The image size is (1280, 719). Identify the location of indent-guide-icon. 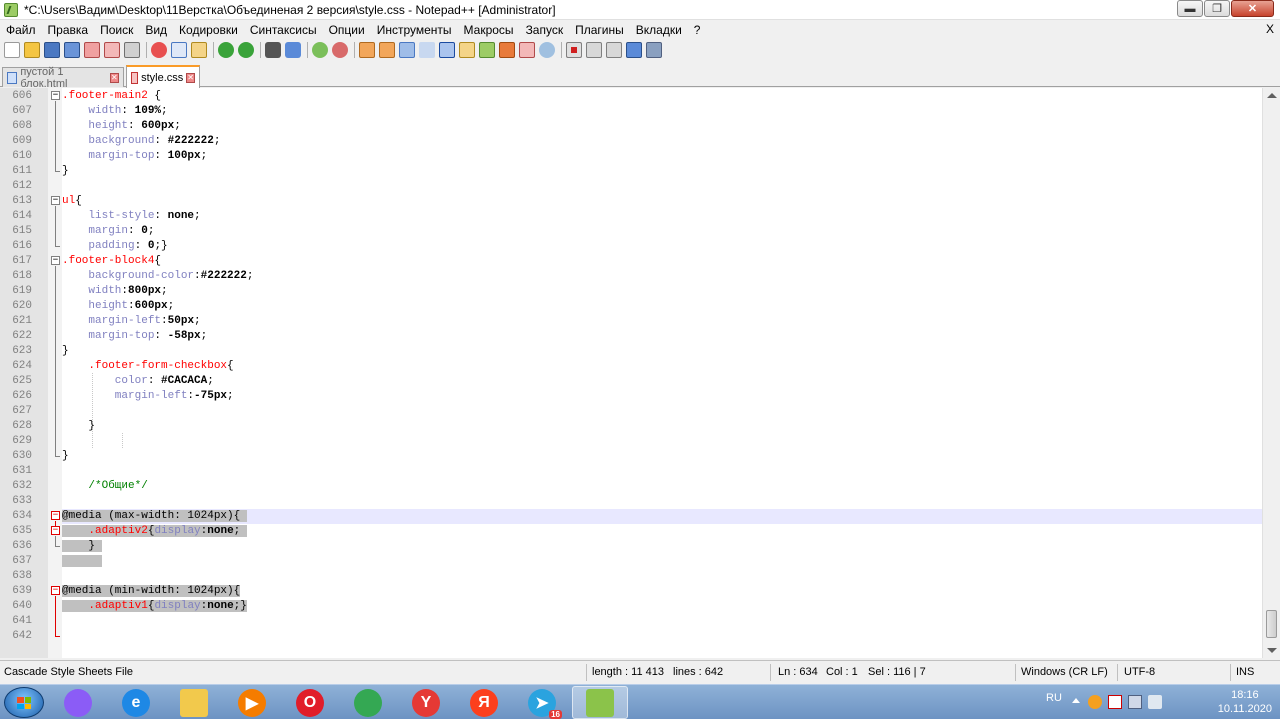
(447, 50).